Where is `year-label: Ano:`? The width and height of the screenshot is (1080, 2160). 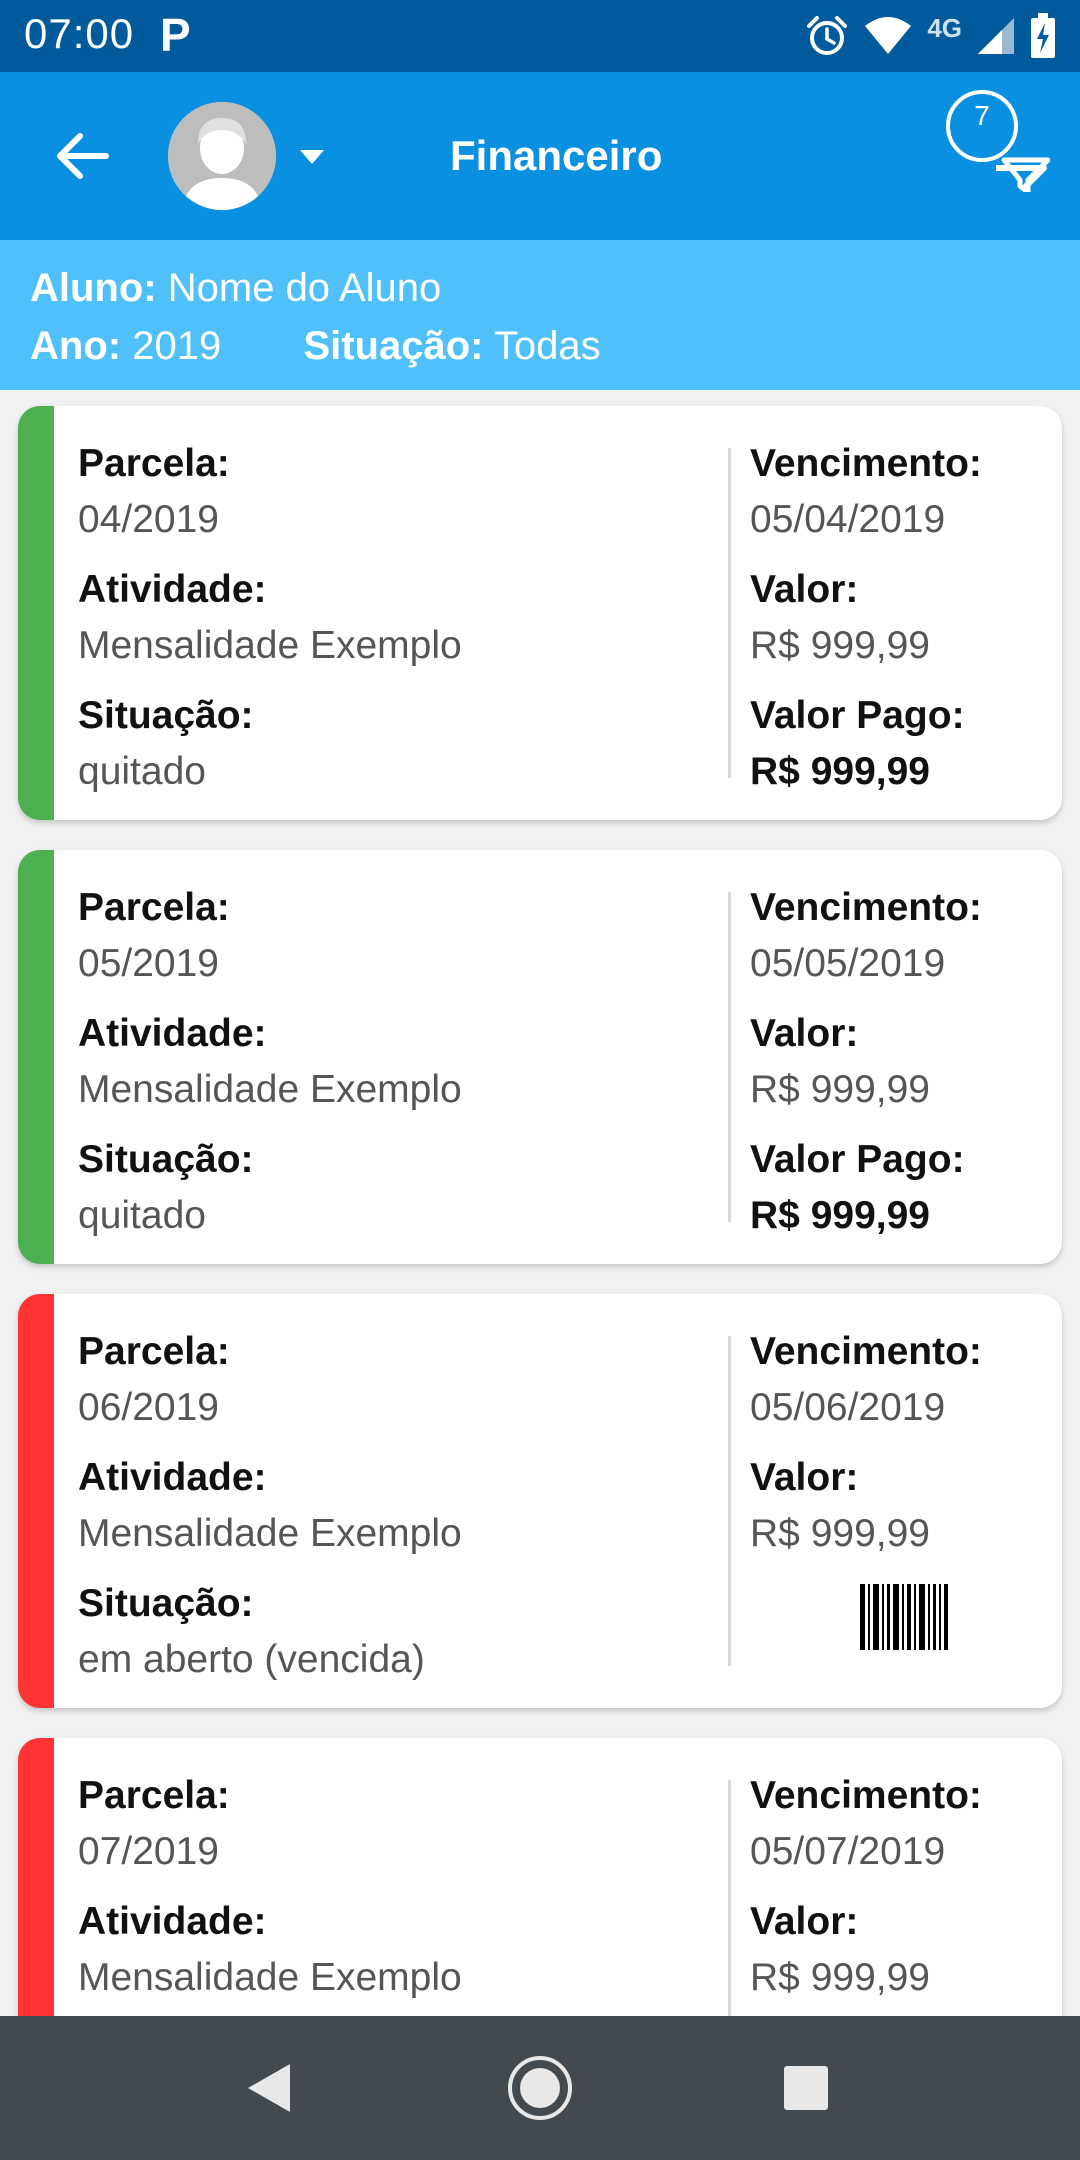
year-label: Ano: is located at coordinates (76, 346).